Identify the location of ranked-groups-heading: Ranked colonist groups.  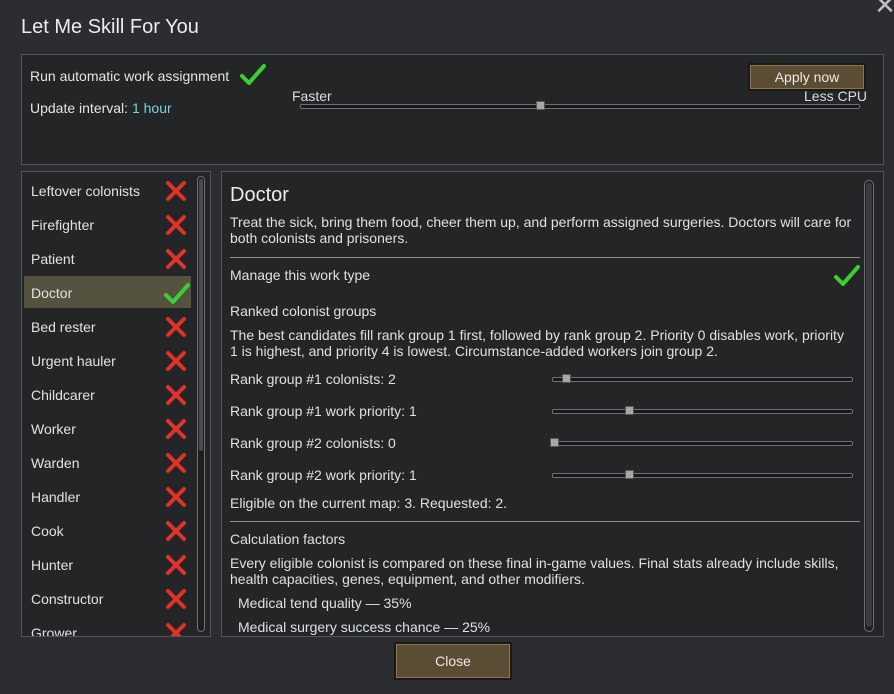
(303, 311).